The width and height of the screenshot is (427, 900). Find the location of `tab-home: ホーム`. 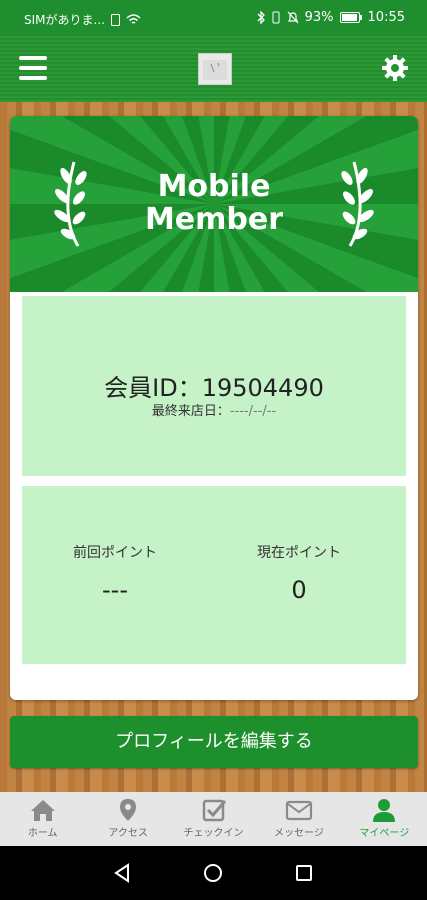

tab-home: ホーム is located at coordinates (42, 819).